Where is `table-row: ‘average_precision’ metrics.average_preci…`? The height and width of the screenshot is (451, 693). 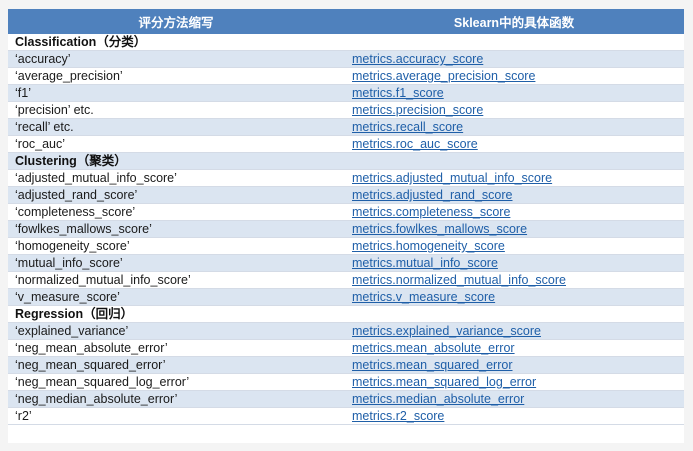
table-row: ‘average_precision’ metrics.average_preci… is located at coordinates (346, 76).